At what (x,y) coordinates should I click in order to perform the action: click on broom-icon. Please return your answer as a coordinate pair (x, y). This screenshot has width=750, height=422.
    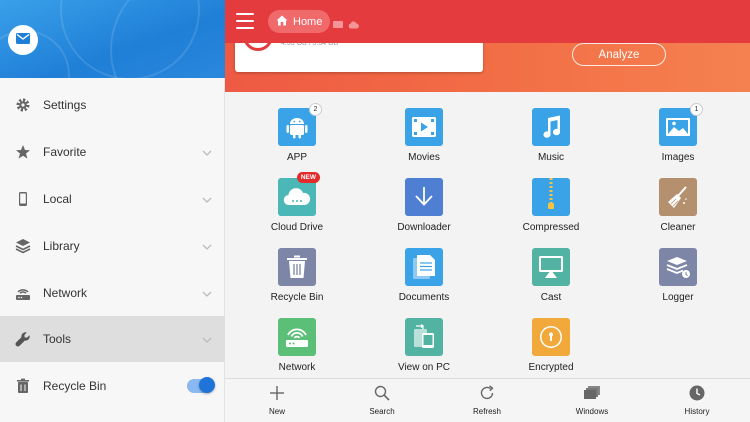
    Looking at the image, I should click on (678, 197).